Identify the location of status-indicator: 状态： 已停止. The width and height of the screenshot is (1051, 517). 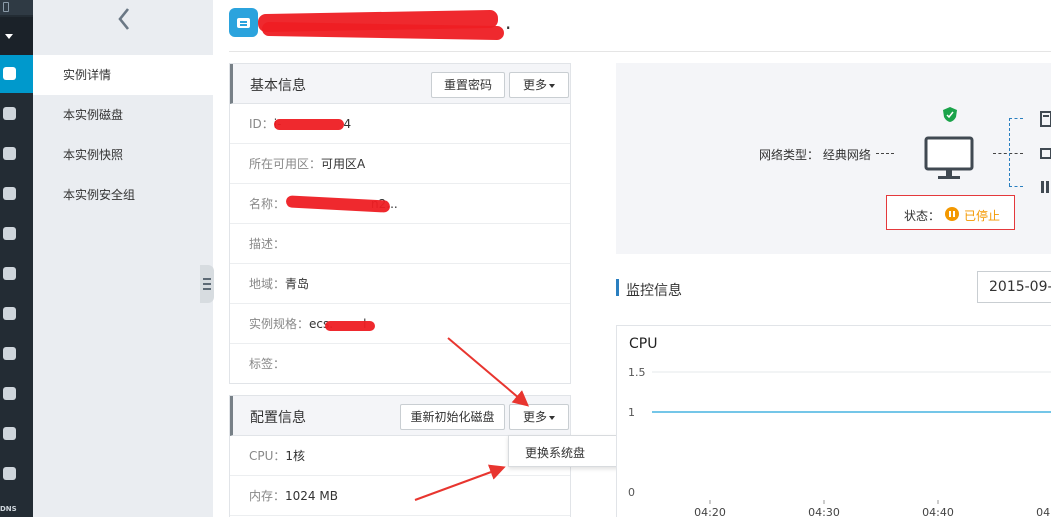
(950, 212).